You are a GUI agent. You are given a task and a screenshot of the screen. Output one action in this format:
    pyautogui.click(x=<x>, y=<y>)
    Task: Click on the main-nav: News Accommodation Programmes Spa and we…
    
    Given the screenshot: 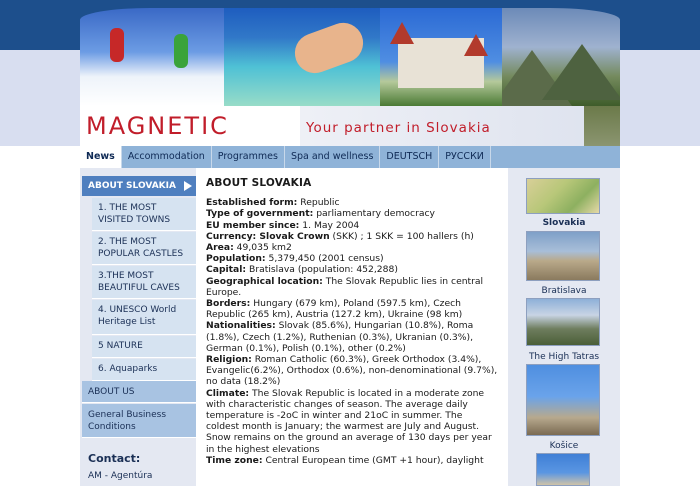 What is the action you would take?
    pyautogui.click(x=350, y=157)
    